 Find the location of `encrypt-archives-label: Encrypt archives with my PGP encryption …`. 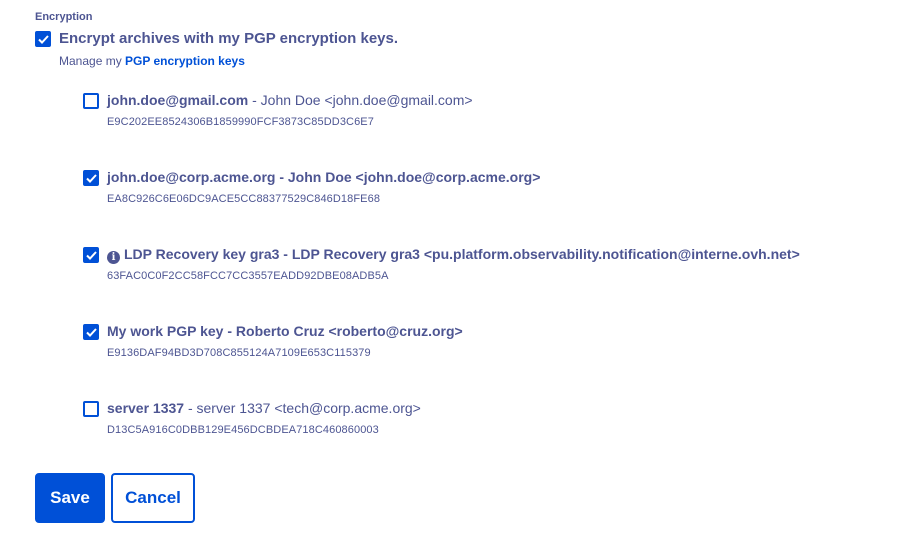

encrypt-archives-label: Encrypt archives with my PGP encryption … is located at coordinates (229, 38).